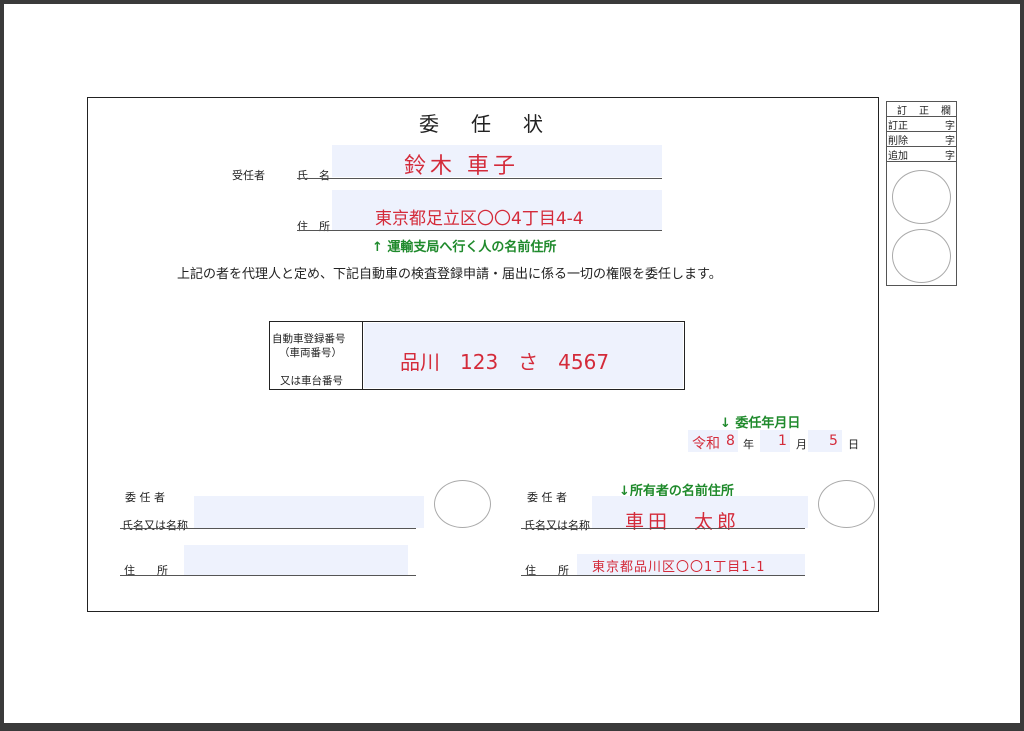 This screenshot has width=1024, height=731. Describe the element at coordinates (313, 226) in the screenshot. I see `trustee-address-label: 住 所` at that location.